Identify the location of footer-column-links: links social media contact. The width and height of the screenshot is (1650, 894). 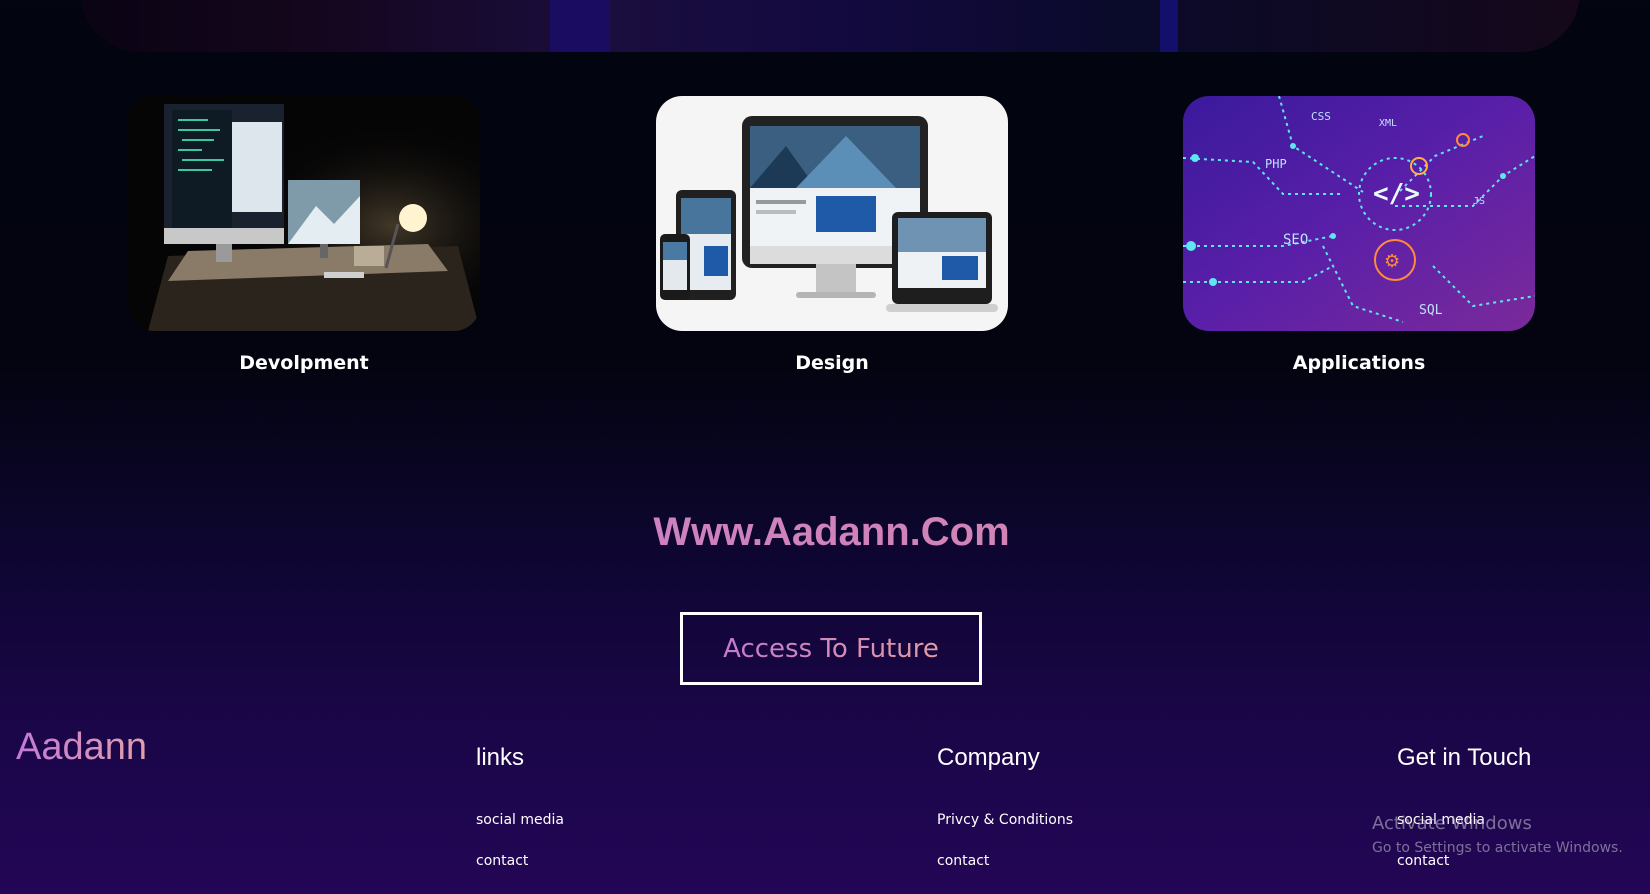
(520, 806).